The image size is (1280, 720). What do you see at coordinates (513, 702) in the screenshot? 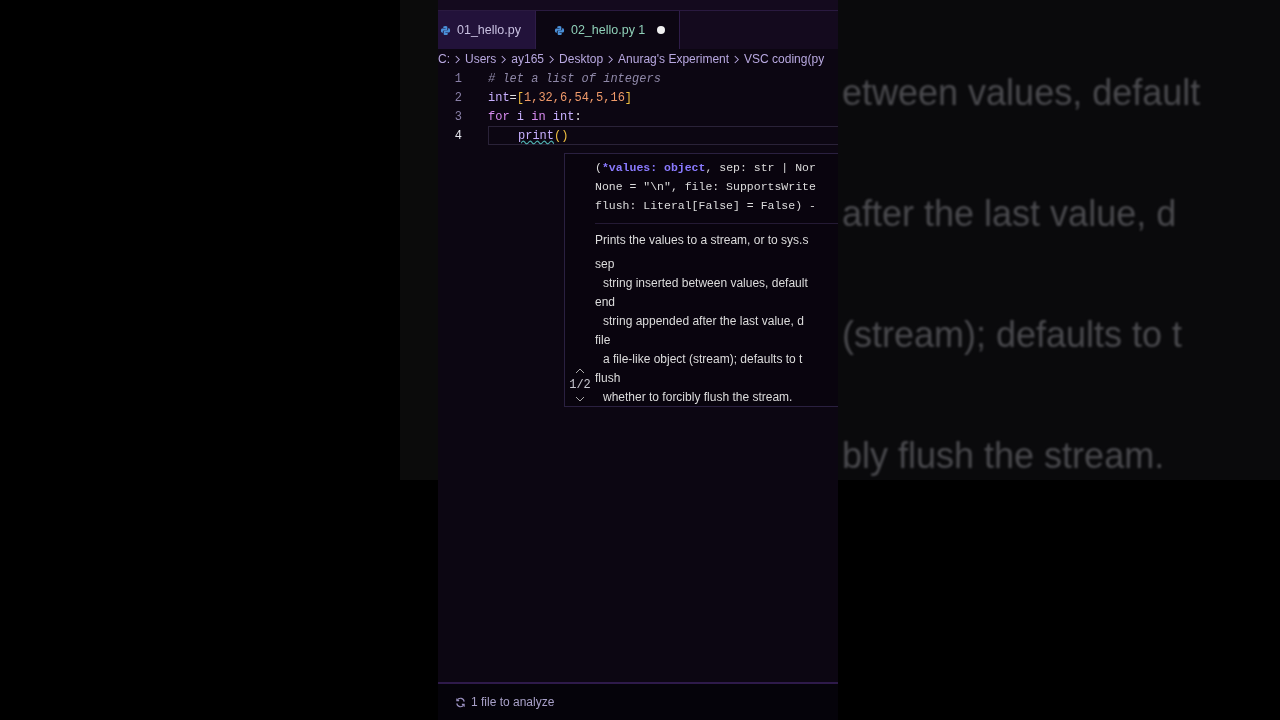
I see `status-text: 1 file to analyze` at bounding box center [513, 702].